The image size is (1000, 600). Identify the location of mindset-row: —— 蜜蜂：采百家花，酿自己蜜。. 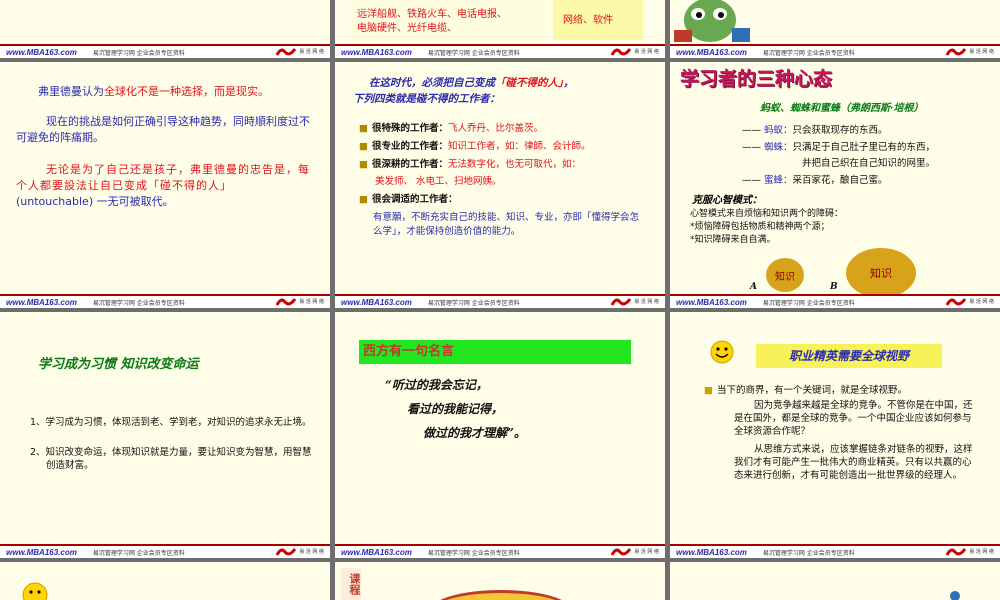
(815, 180).